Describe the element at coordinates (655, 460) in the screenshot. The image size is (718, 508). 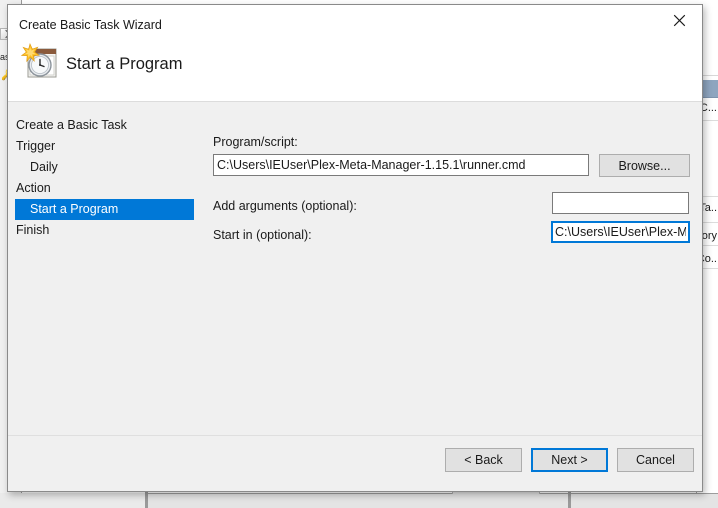
I see `cancel-button: Cancel` at that location.